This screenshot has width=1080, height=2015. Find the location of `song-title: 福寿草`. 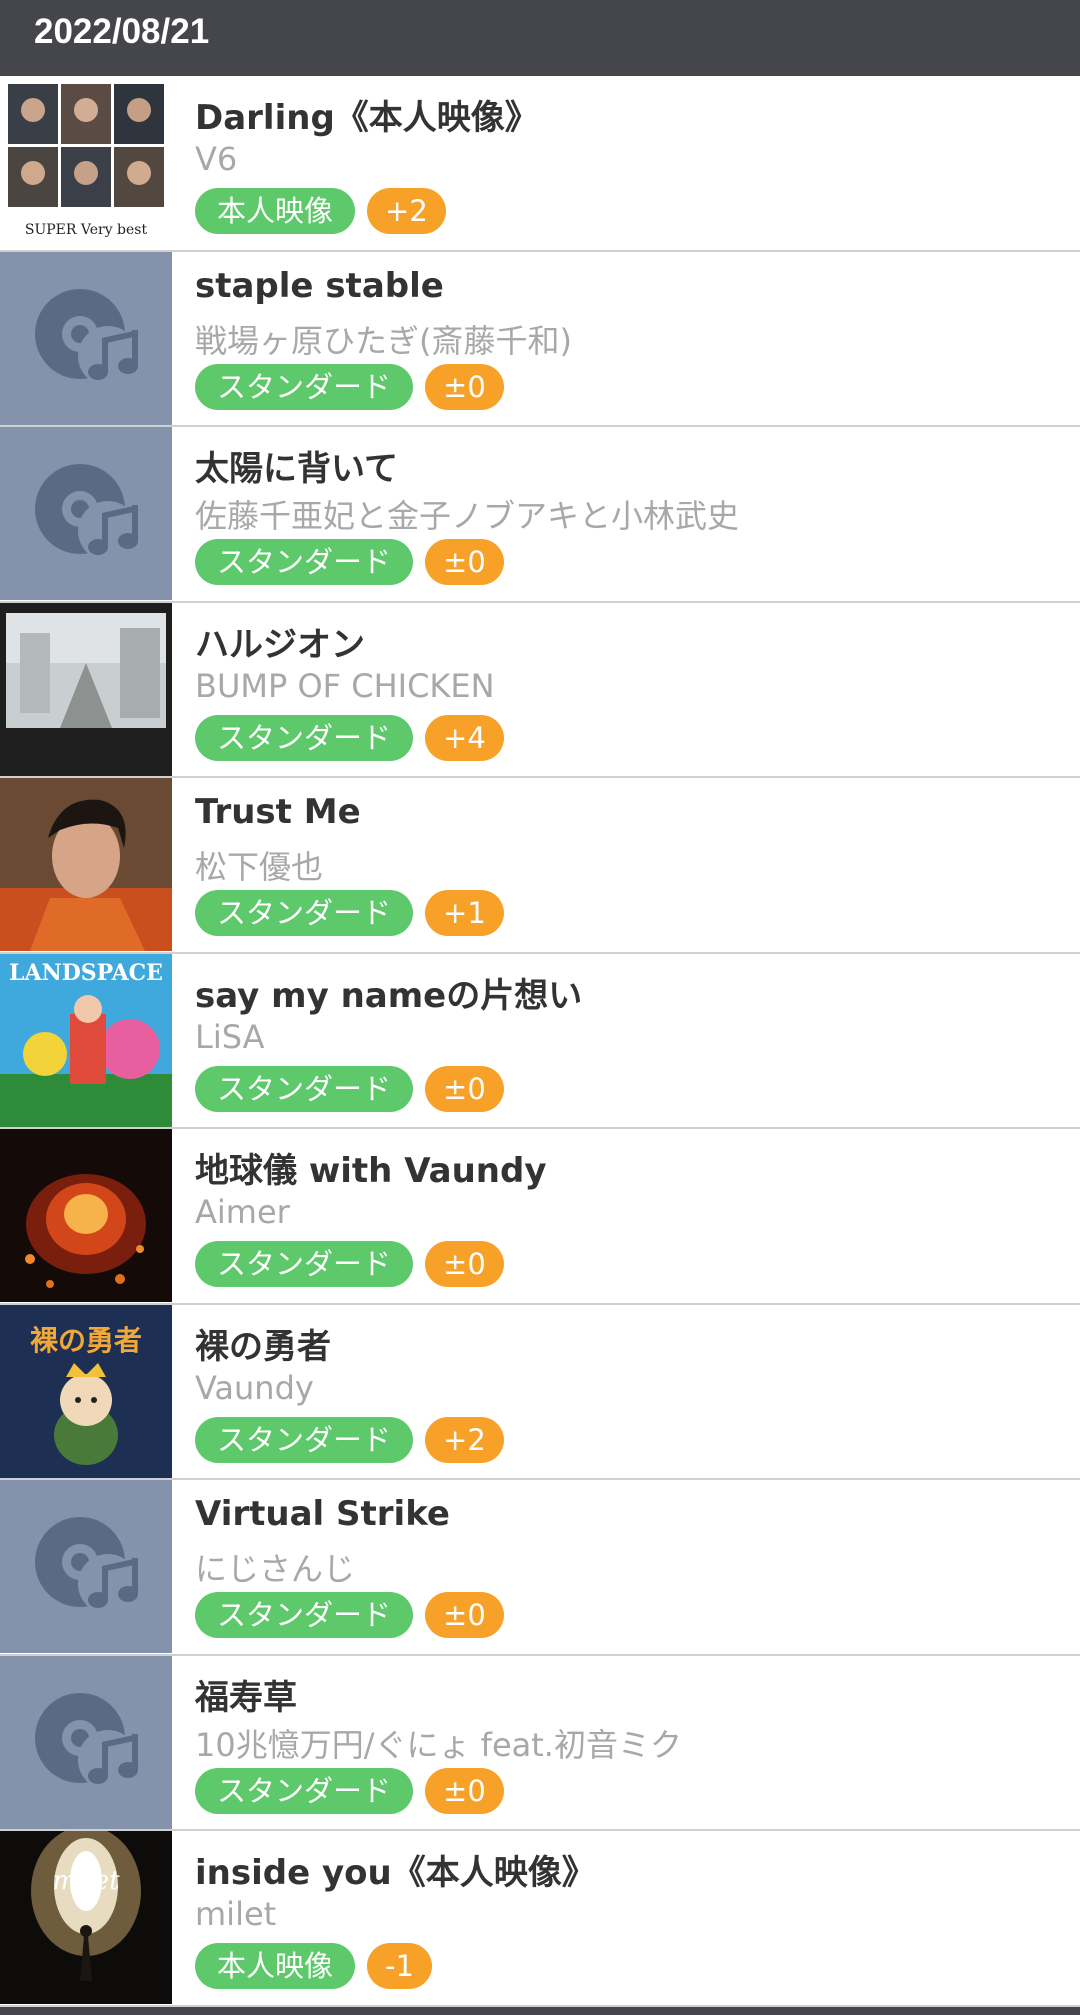

song-title: 福寿草 is located at coordinates (246, 1697).